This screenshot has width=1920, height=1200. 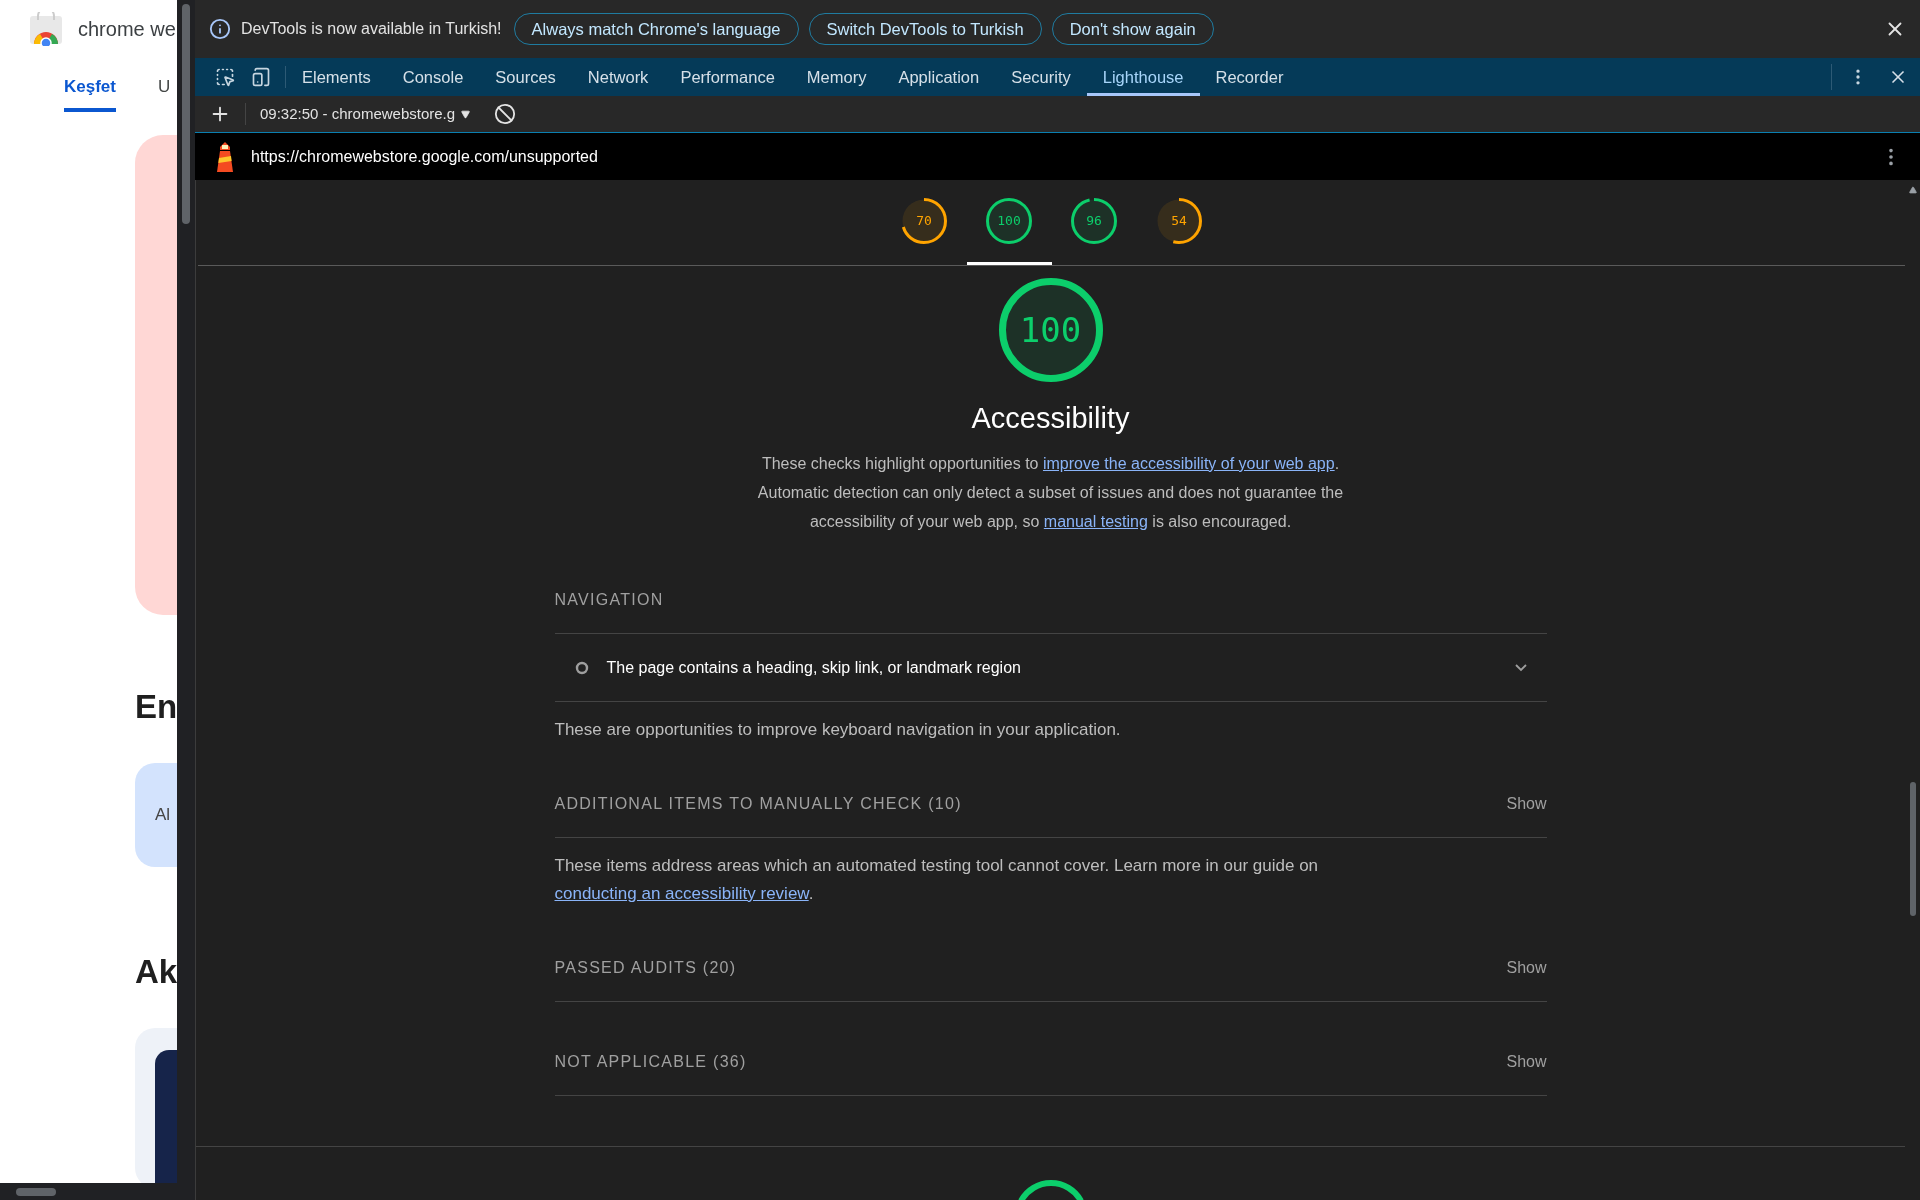 I want to click on audit-row: The page contains a heading, skip link, or landmark region, so click(x=1050, y=668).